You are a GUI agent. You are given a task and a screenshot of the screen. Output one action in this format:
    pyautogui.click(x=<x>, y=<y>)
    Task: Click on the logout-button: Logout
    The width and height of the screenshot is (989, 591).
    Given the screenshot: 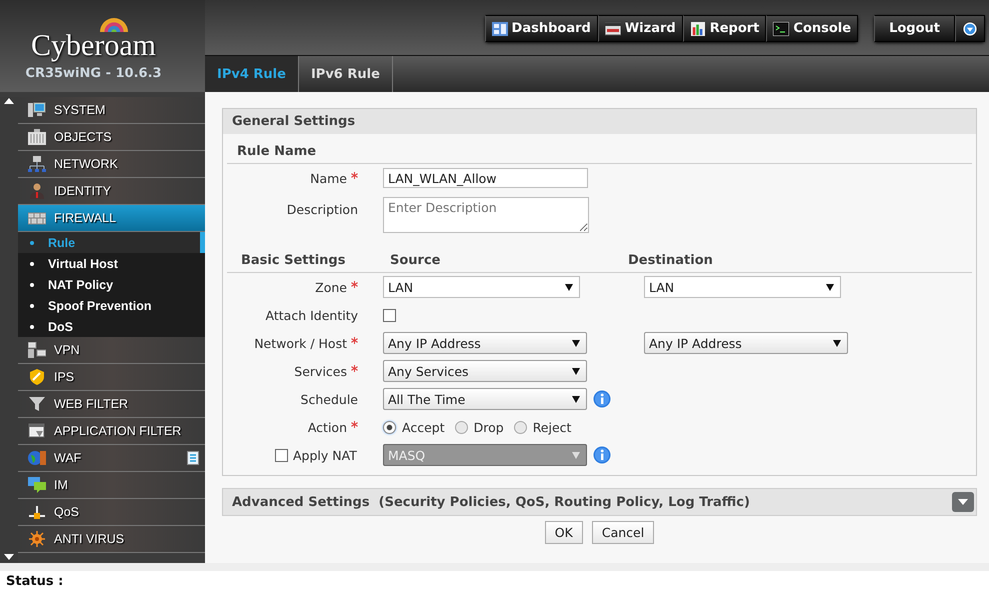 What is the action you would take?
    pyautogui.click(x=914, y=28)
    